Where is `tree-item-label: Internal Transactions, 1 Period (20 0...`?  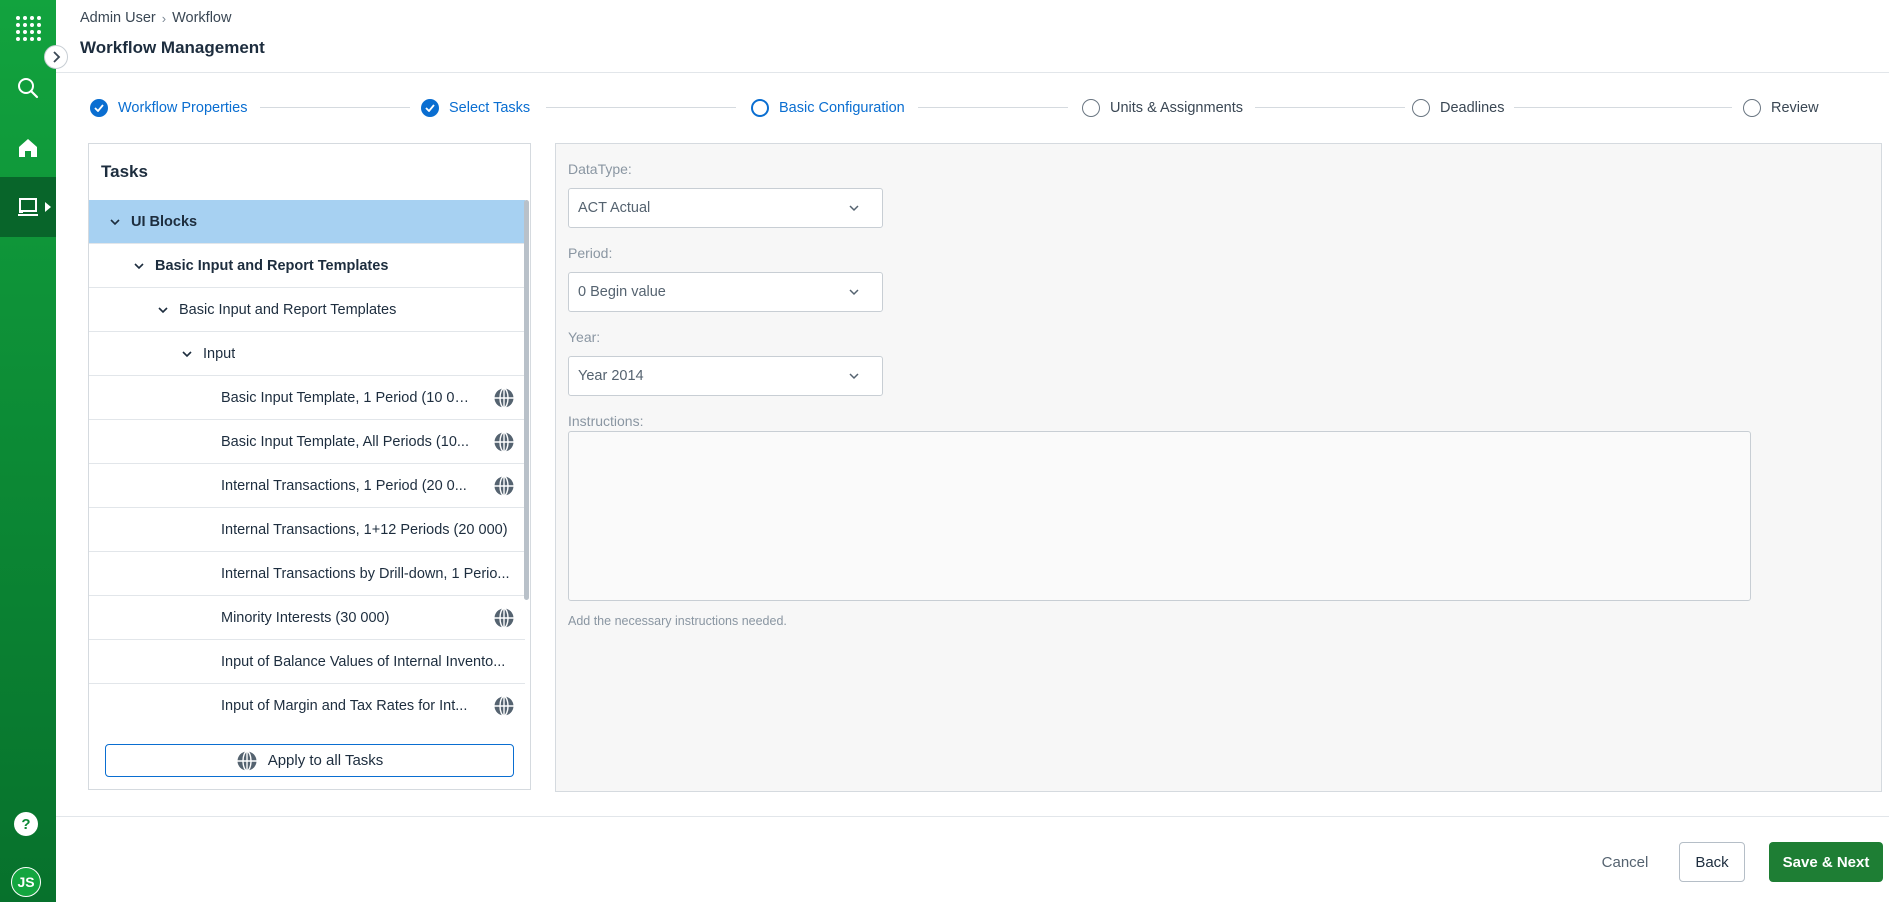
tree-item-label: Internal Transactions, 1 Period (20 0... is located at coordinates (344, 485).